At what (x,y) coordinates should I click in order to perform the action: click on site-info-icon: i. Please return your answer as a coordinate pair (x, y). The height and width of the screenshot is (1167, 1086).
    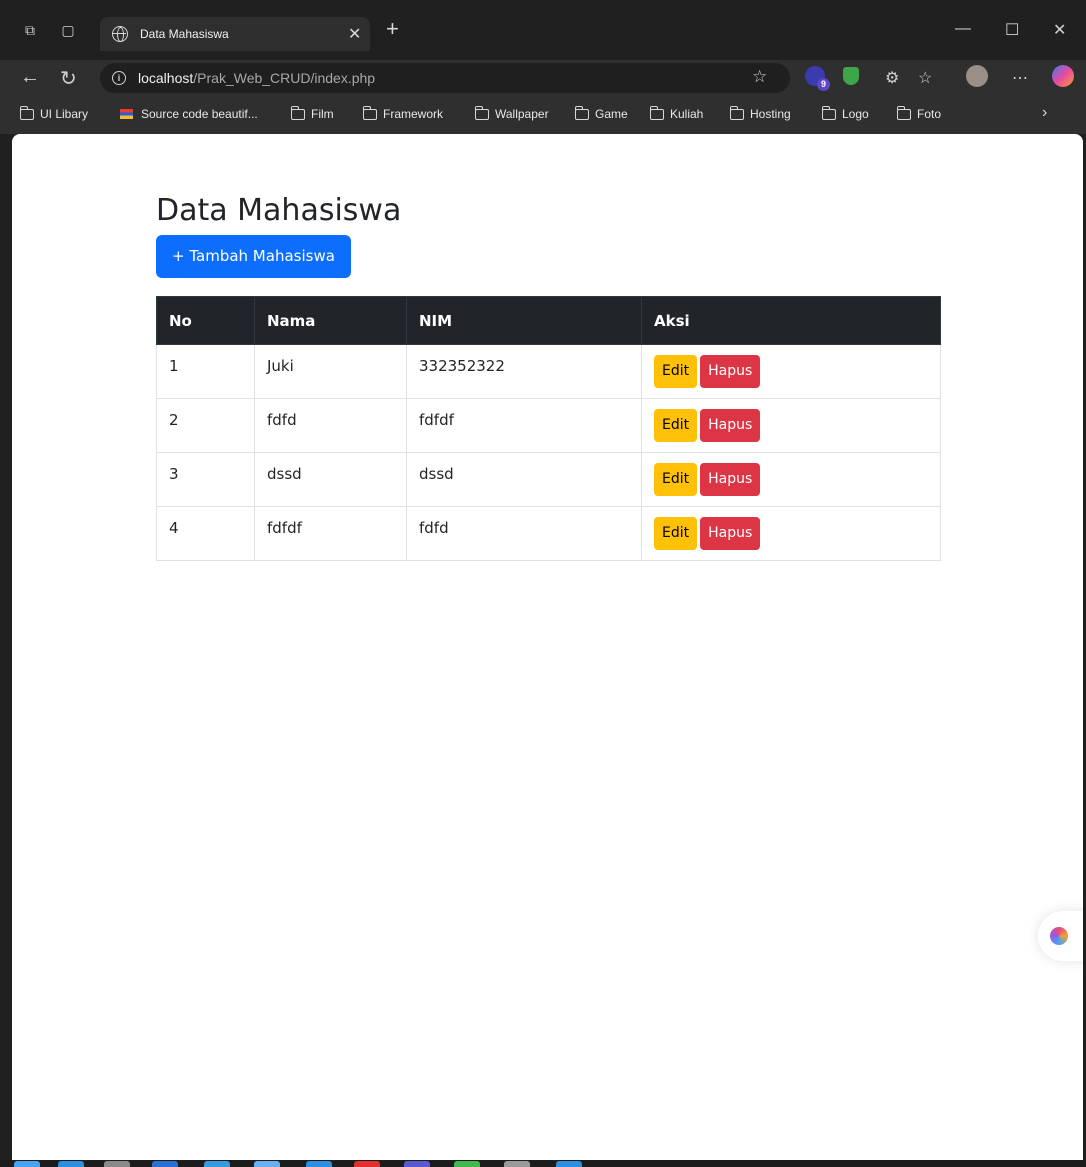
    Looking at the image, I should click on (119, 78).